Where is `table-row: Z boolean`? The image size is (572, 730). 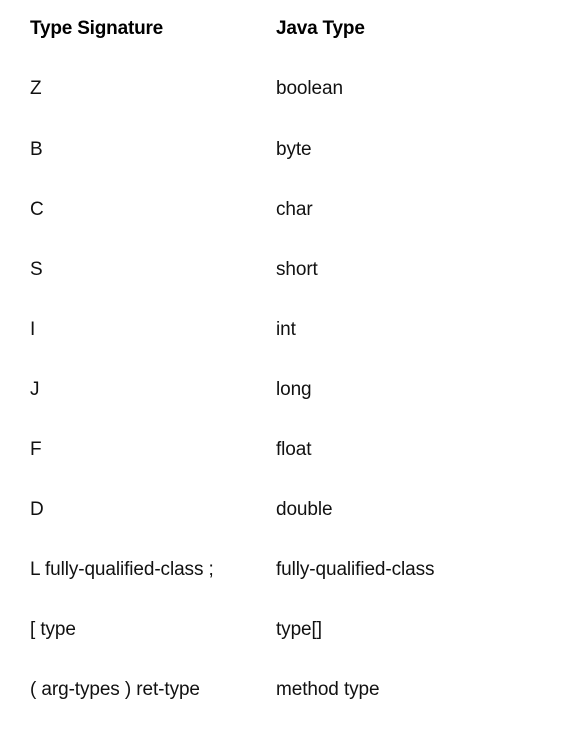
table-row: Z boolean is located at coordinates (286, 89).